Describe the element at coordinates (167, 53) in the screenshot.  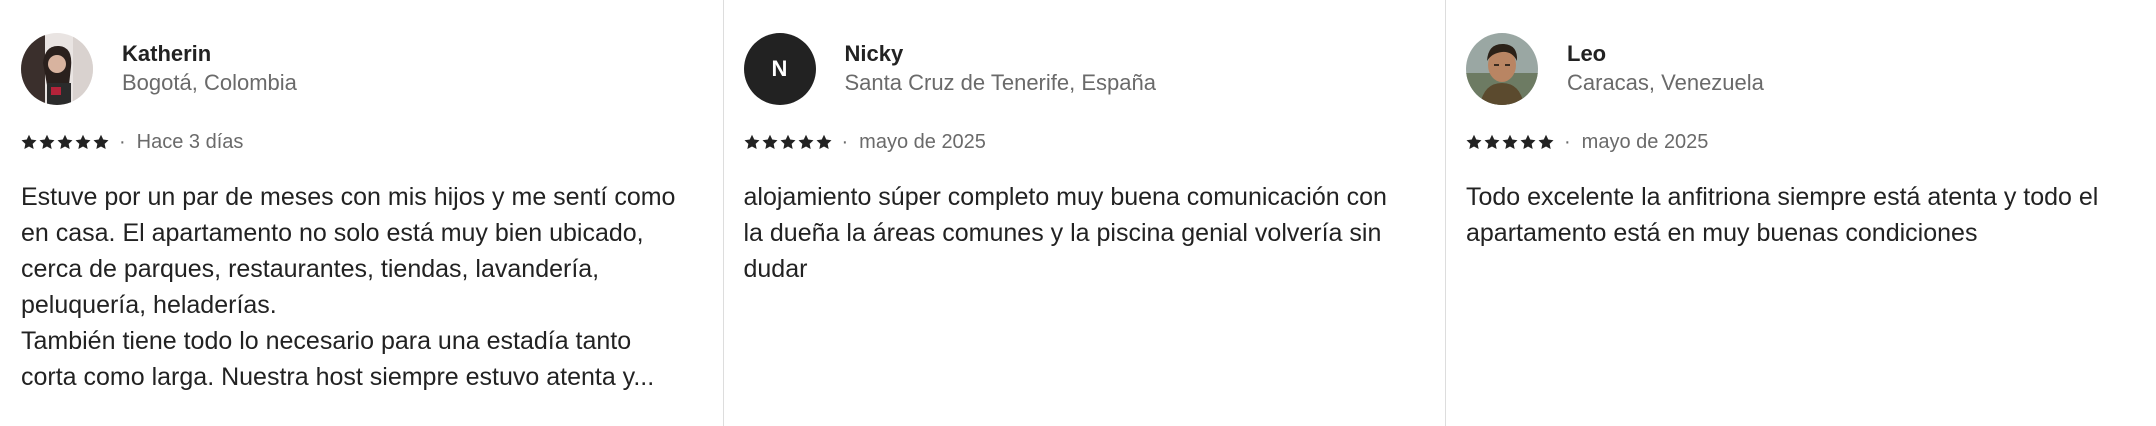
I see `reviewer-name: Katherin` at that location.